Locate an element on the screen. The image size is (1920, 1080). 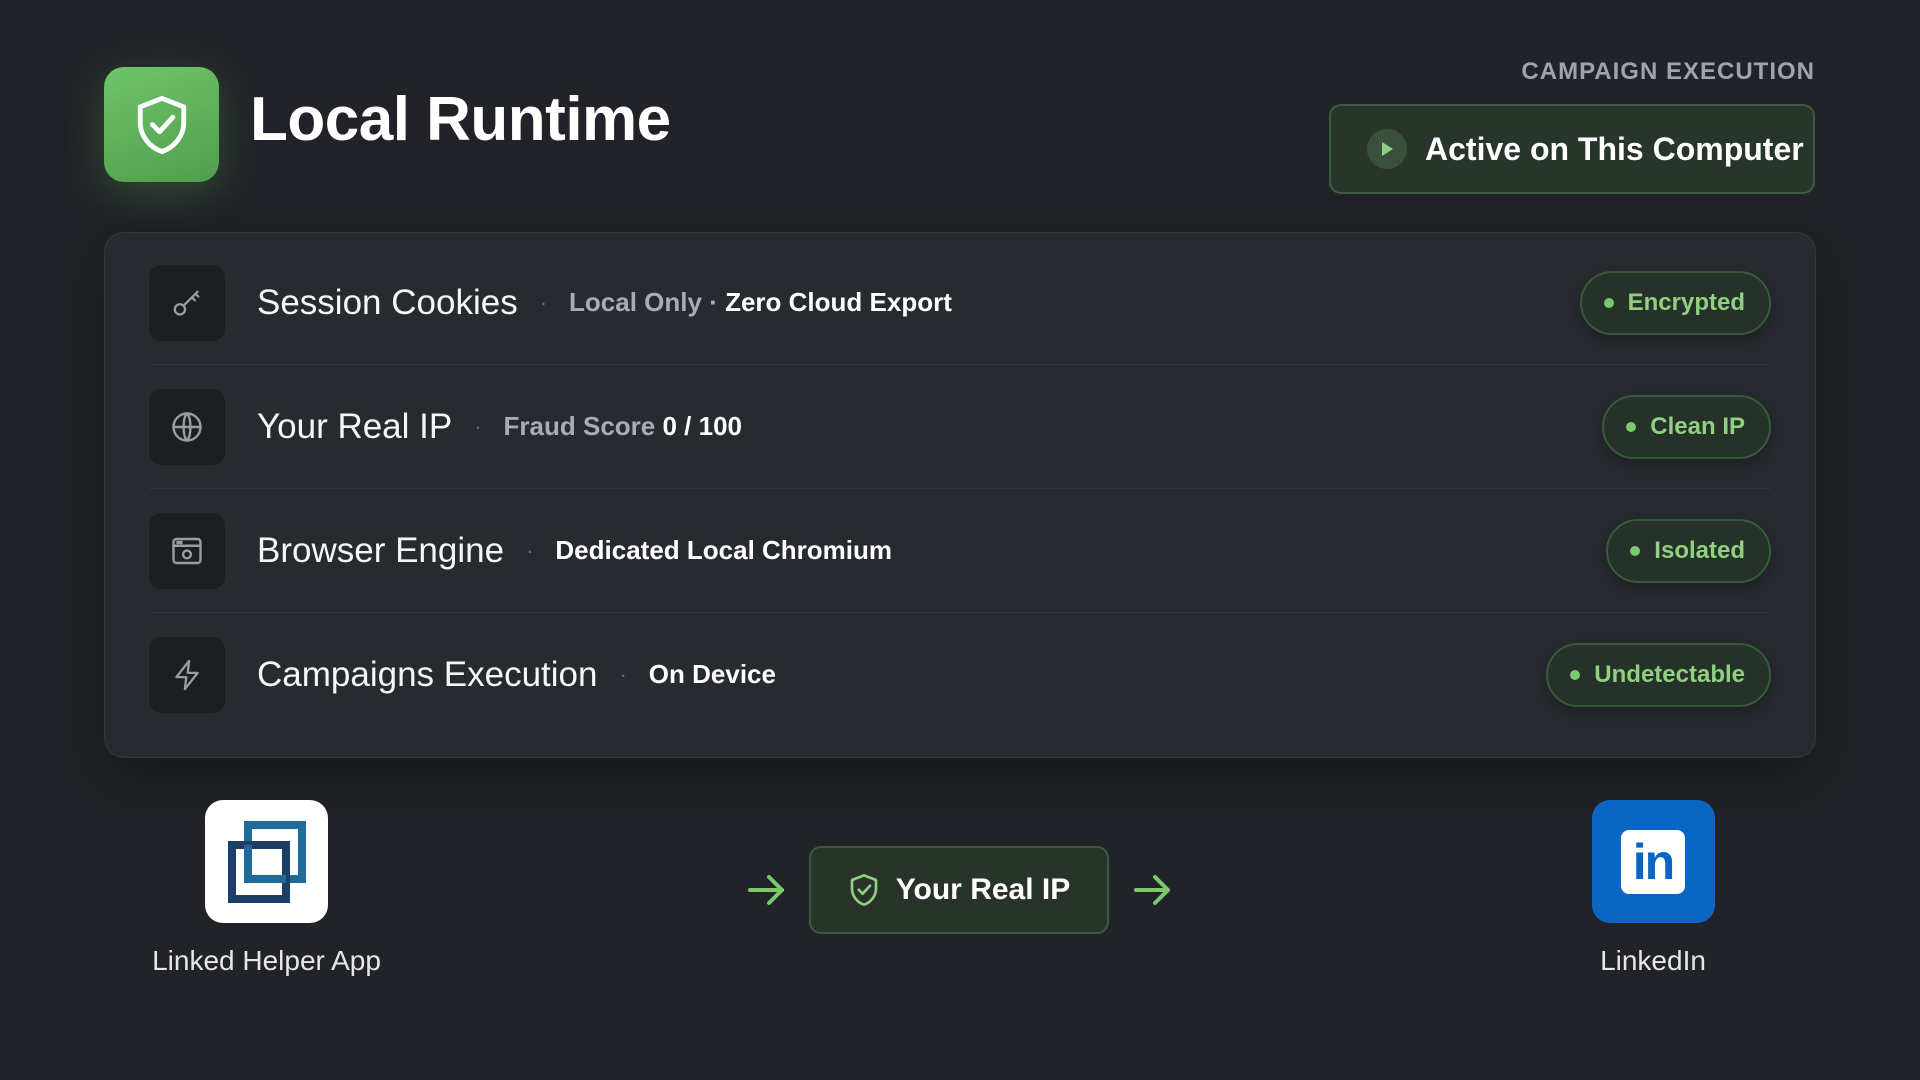
status-badge-encrypted: Encrypted is located at coordinates (1675, 302).